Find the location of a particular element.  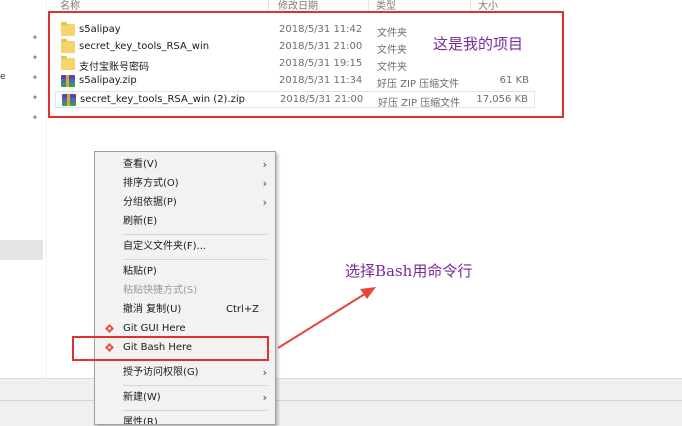

bash-annotation: 选择Bash用命令行 is located at coordinates (409, 271).